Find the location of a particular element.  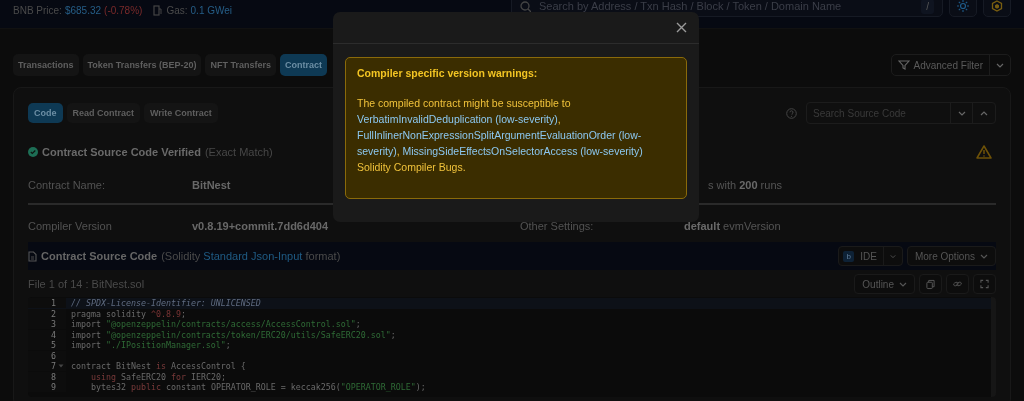

filter-icon is located at coordinates (903, 65).